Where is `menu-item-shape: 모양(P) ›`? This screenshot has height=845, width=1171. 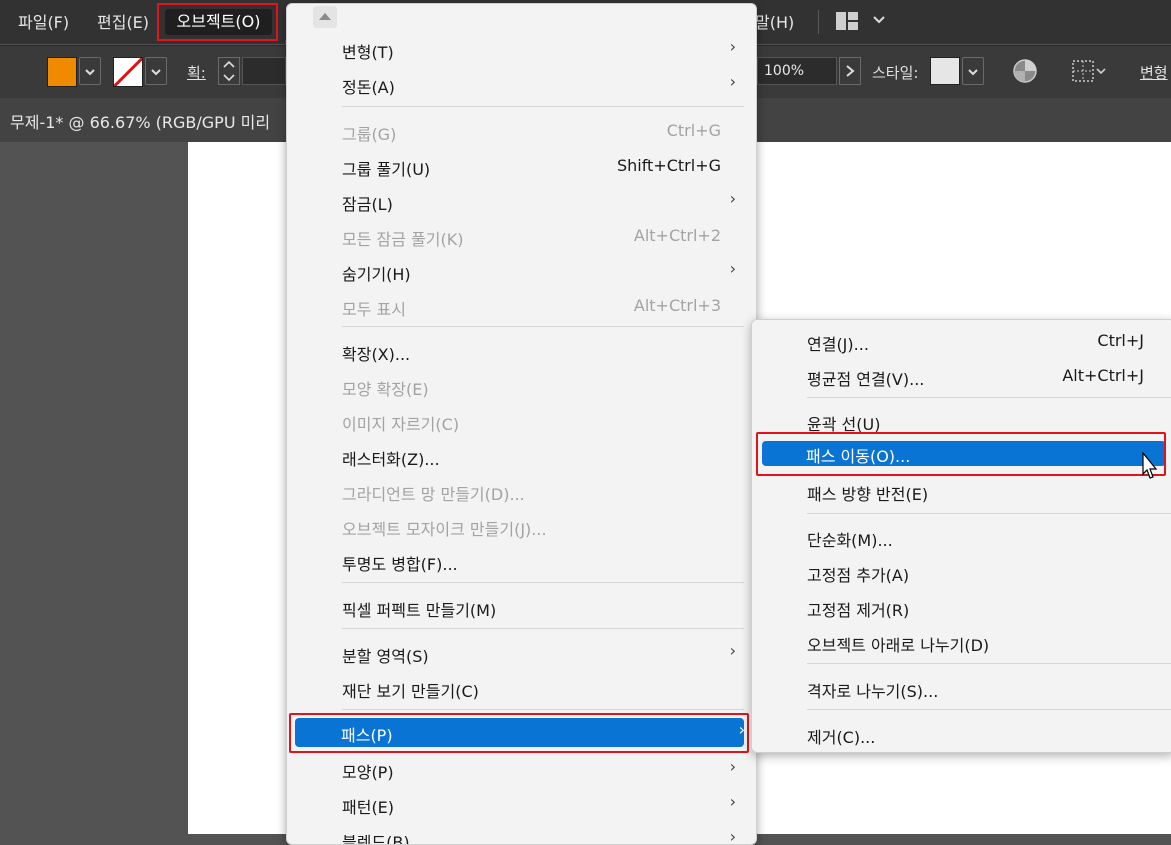
menu-item-shape: 모양(P) › is located at coordinates (521, 769).